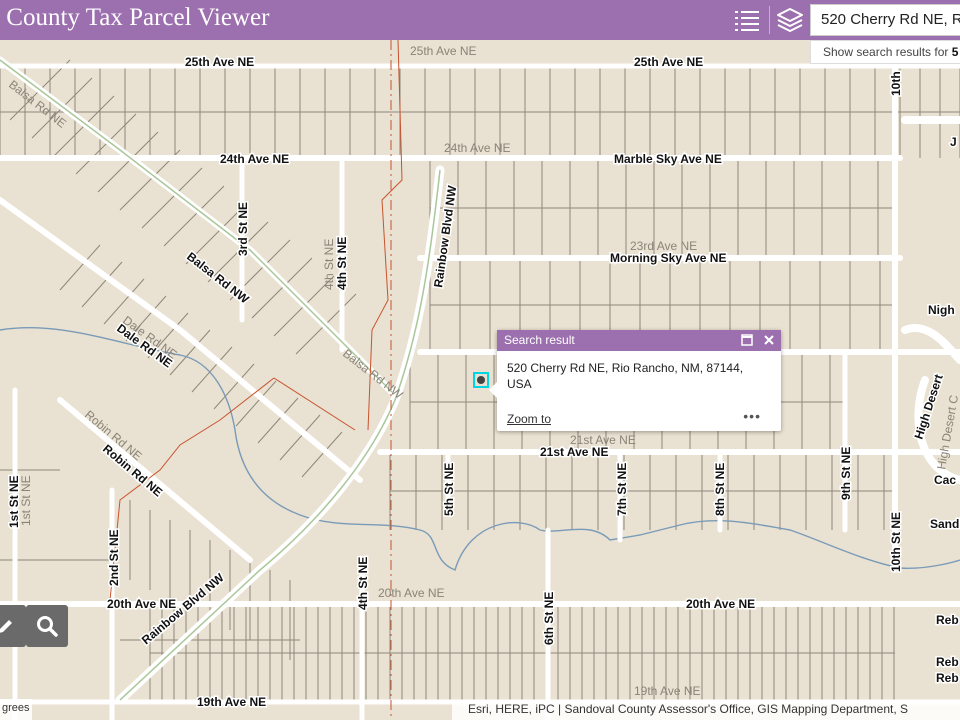 Image resolution: width=960 pixels, height=720 pixels. Describe the element at coordinates (947, 662) in the screenshot. I see `label-reb-2: Reb` at that location.